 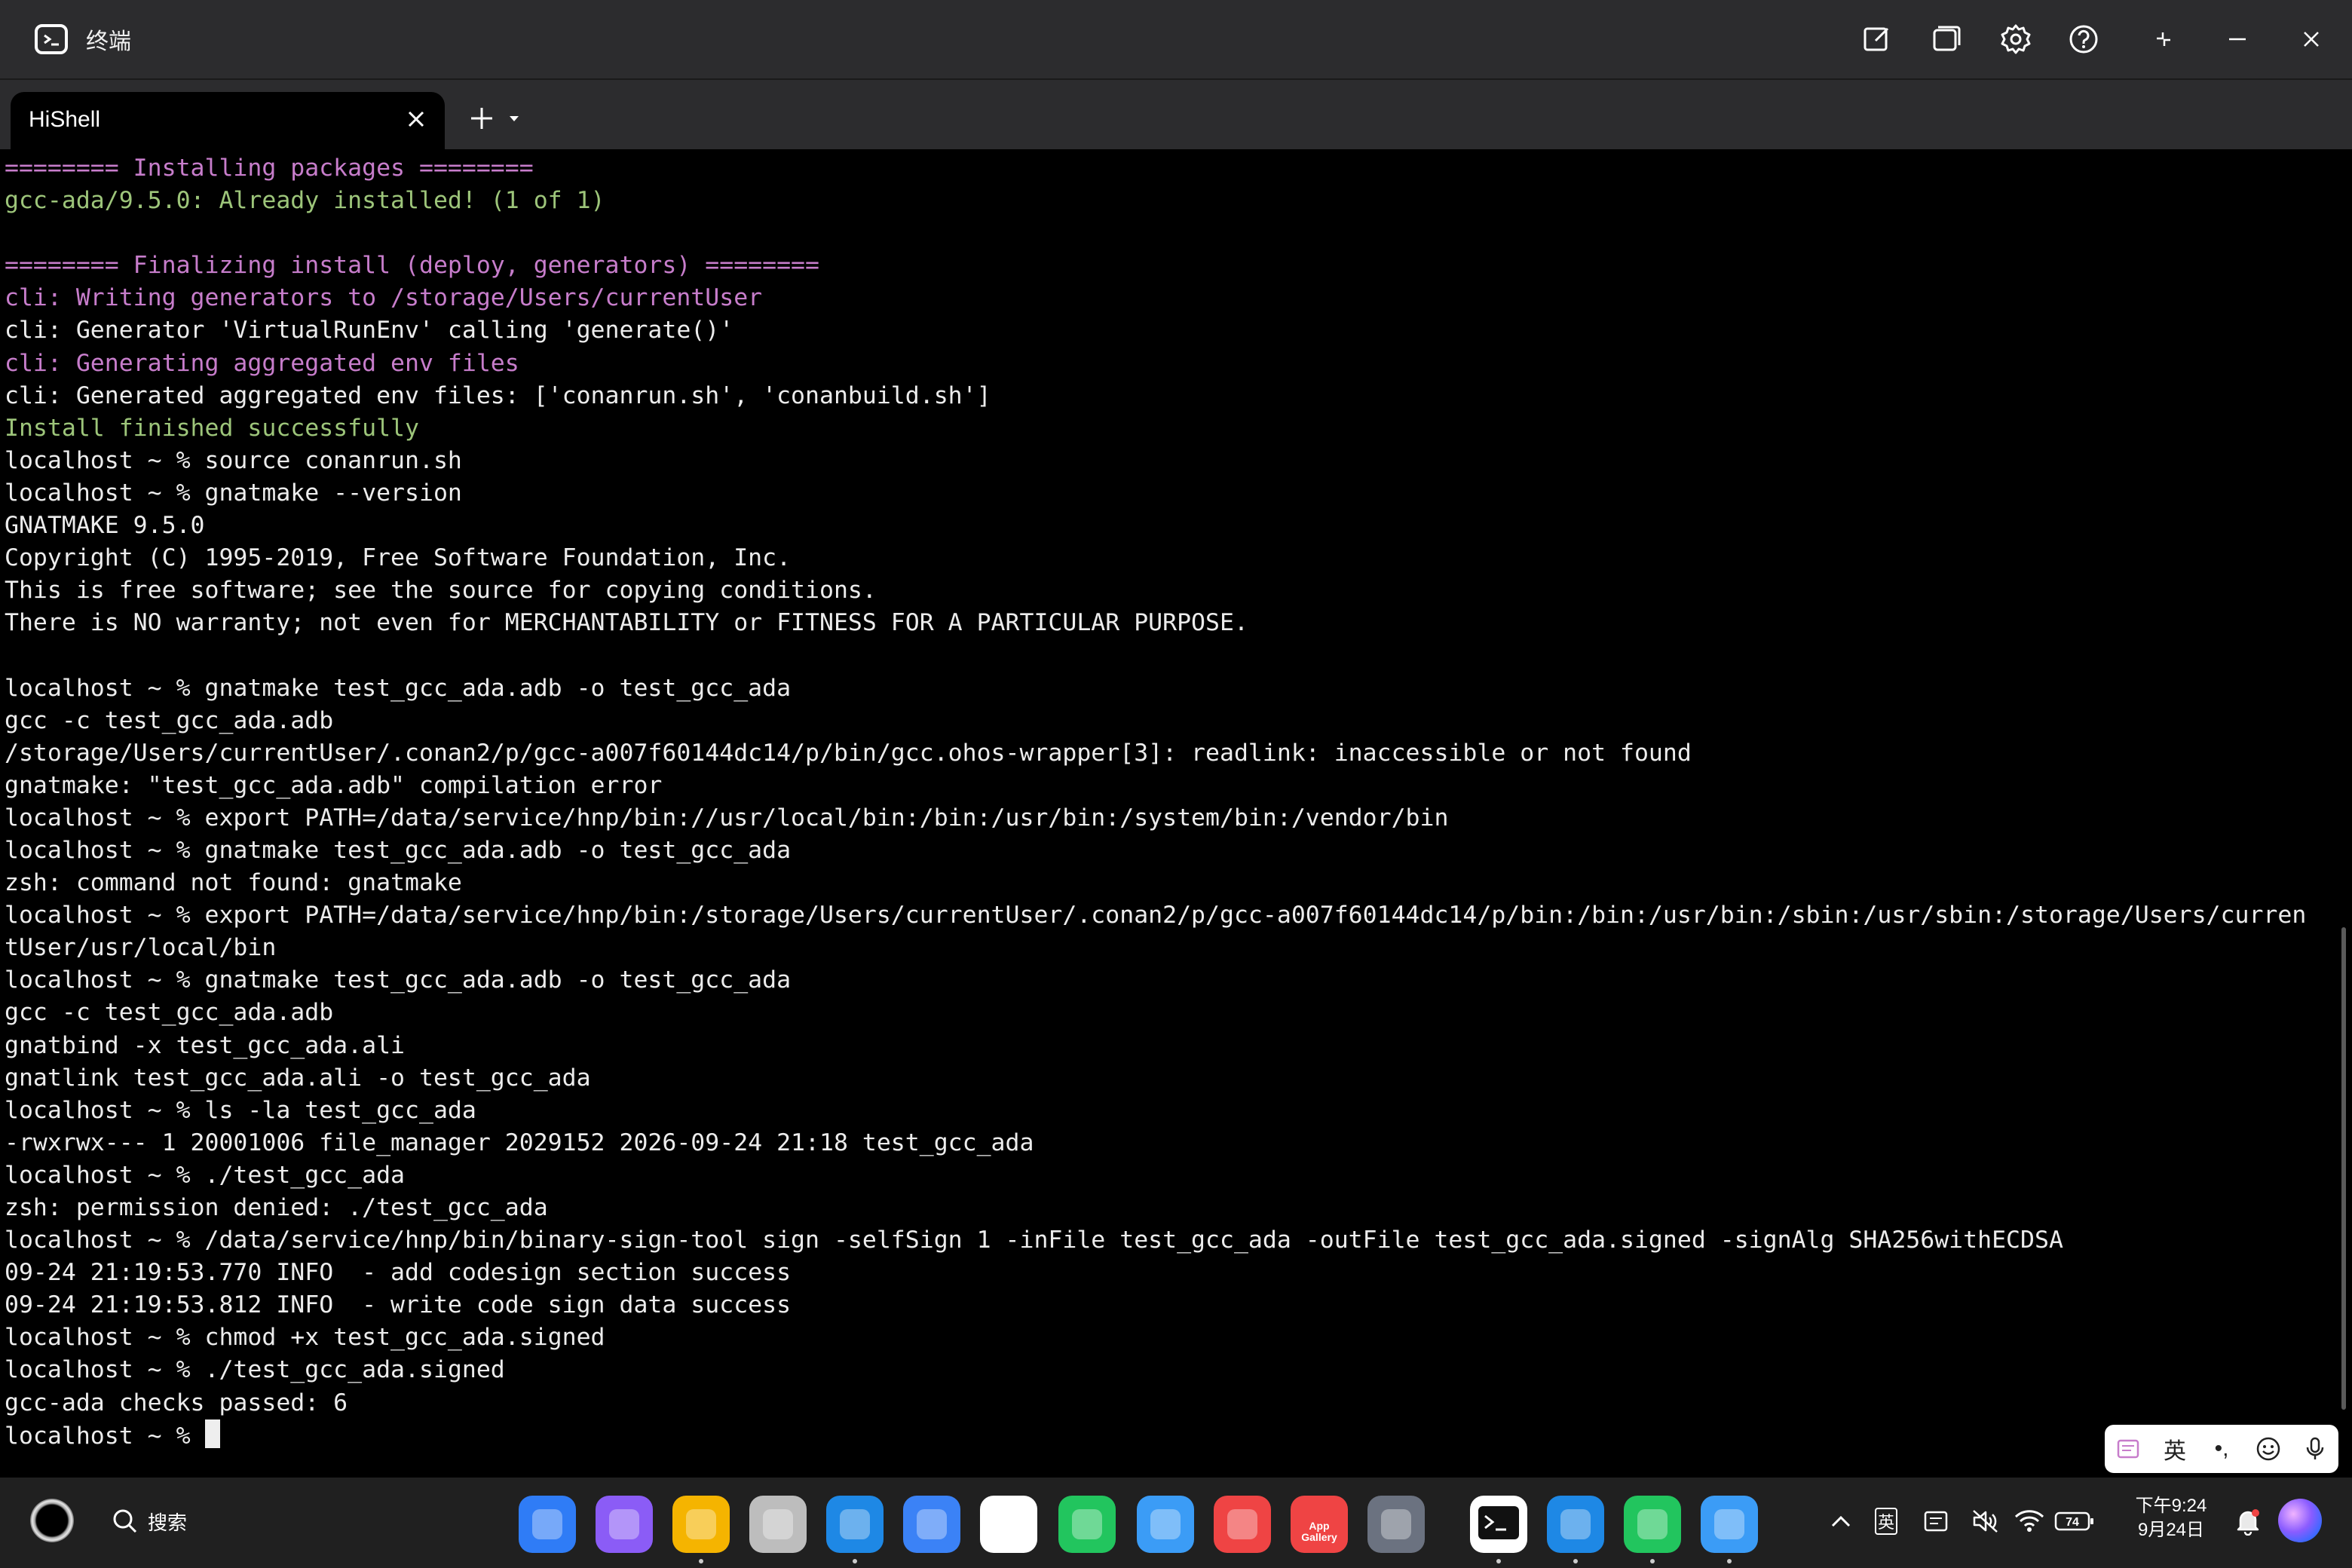 What do you see at coordinates (212, 428) in the screenshot?
I see `terminal-line: Install finished successfully` at bounding box center [212, 428].